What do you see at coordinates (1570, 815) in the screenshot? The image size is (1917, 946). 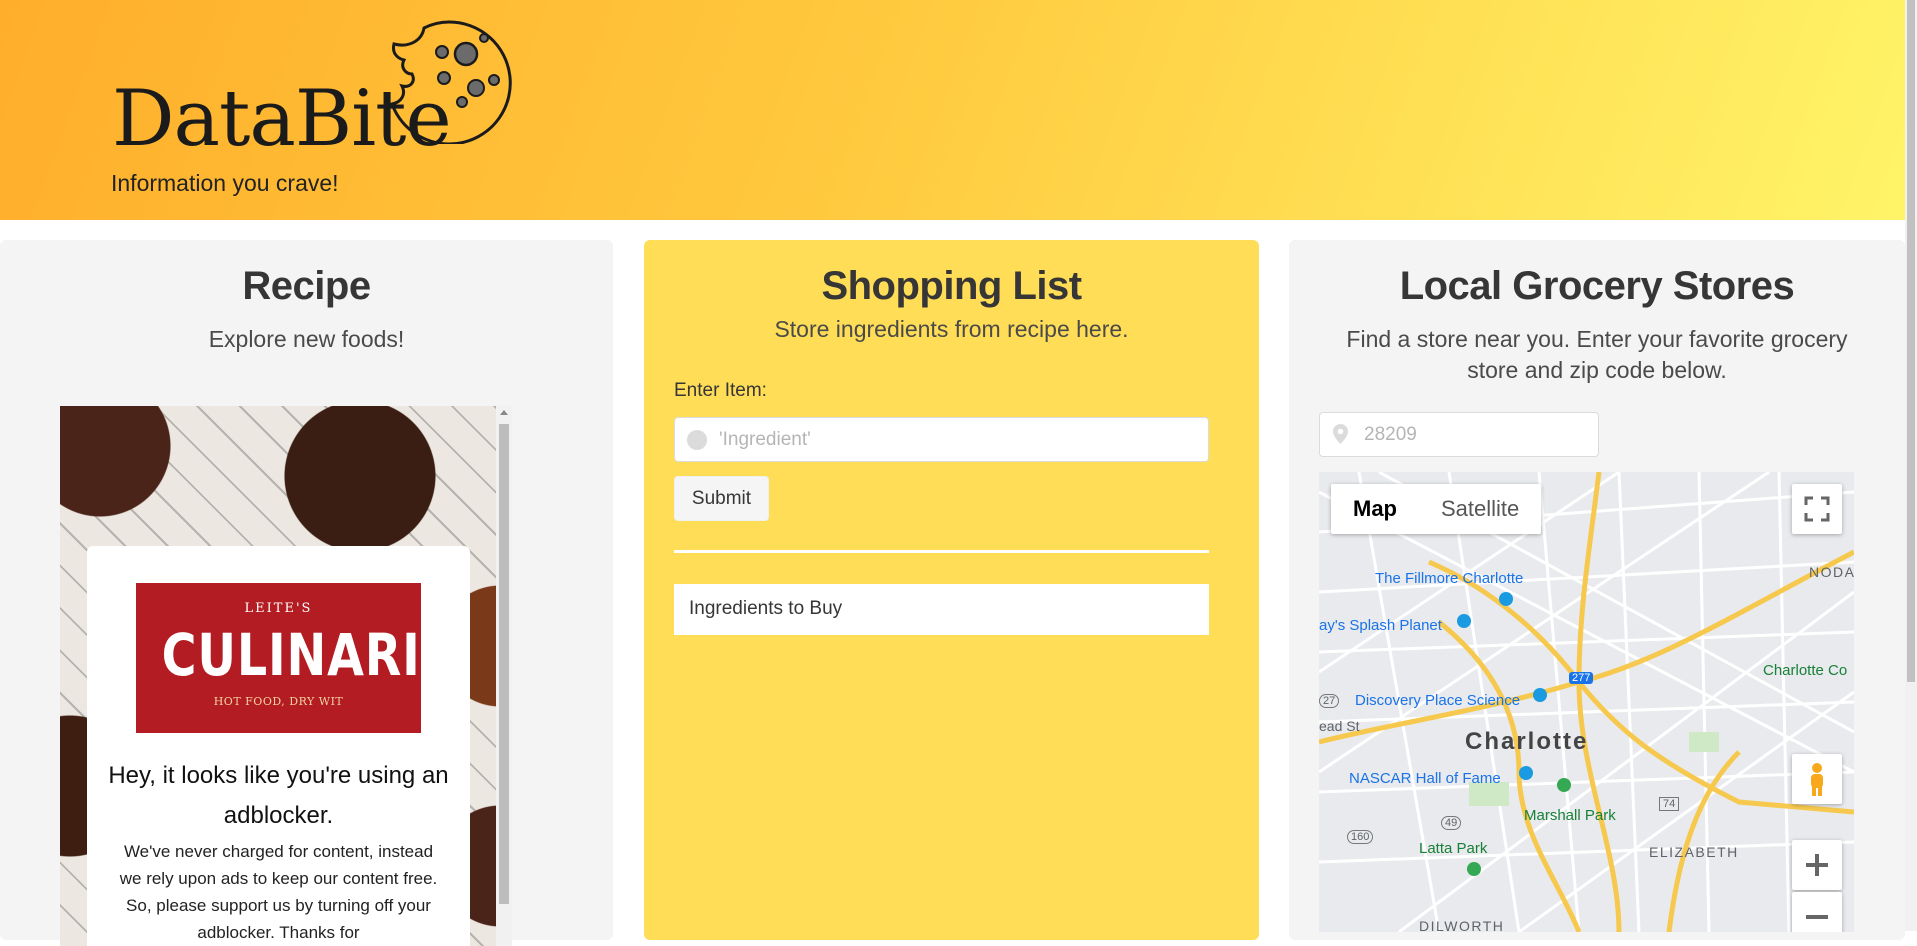 I see `map-label-marshall-park: Marshall Park` at bounding box center [1570, 815].